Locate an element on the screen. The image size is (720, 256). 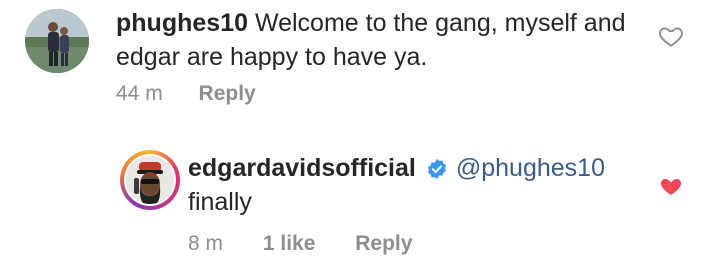
comment-timestamp: 44 m is located at coordinates (139, 93).